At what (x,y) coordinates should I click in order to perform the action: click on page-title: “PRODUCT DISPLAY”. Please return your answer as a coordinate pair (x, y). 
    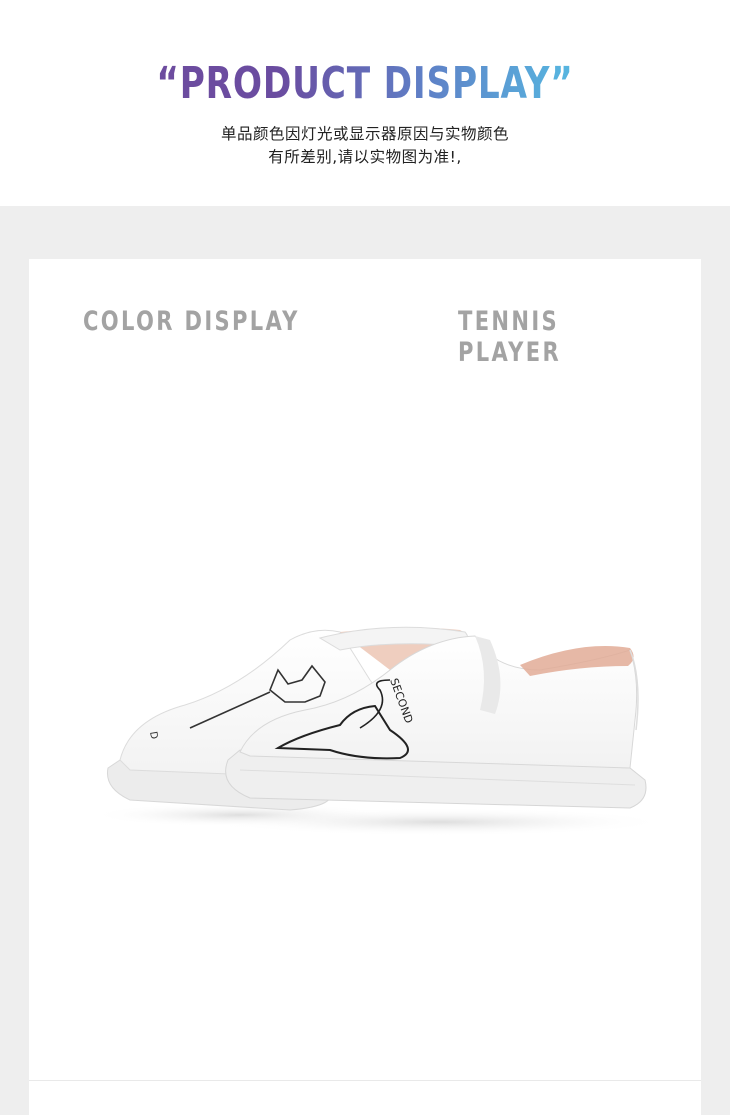
    Looking at the image, I should click on (364, 83).